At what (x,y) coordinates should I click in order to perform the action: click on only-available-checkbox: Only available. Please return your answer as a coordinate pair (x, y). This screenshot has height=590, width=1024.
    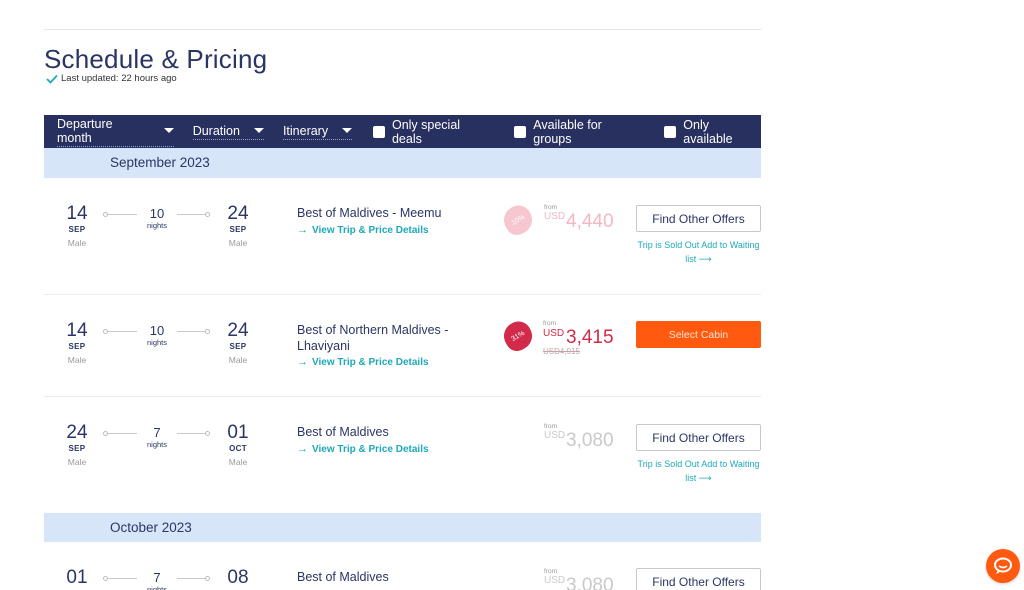
    Looking at the image, I should click on (712, 132).